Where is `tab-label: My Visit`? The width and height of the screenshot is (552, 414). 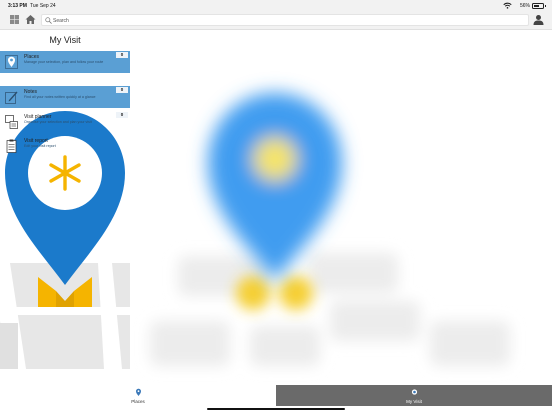
tab-label: My Visit is located at coordinates (414, 401).